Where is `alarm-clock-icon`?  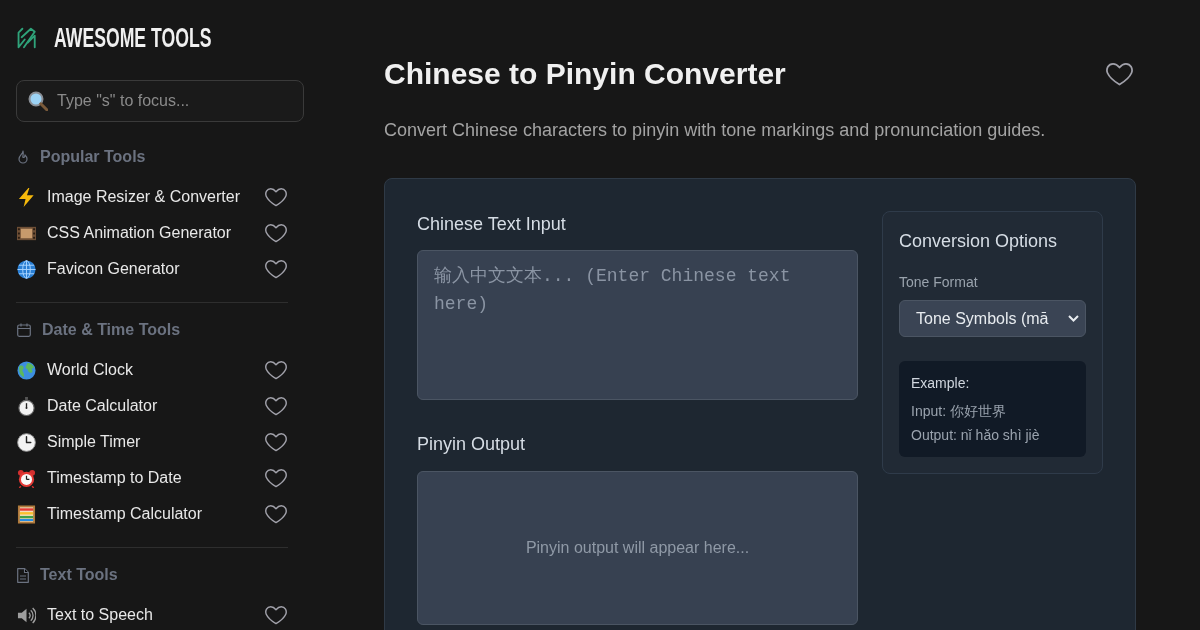
alarm-clock-icon is located at coordinates (26, 478).